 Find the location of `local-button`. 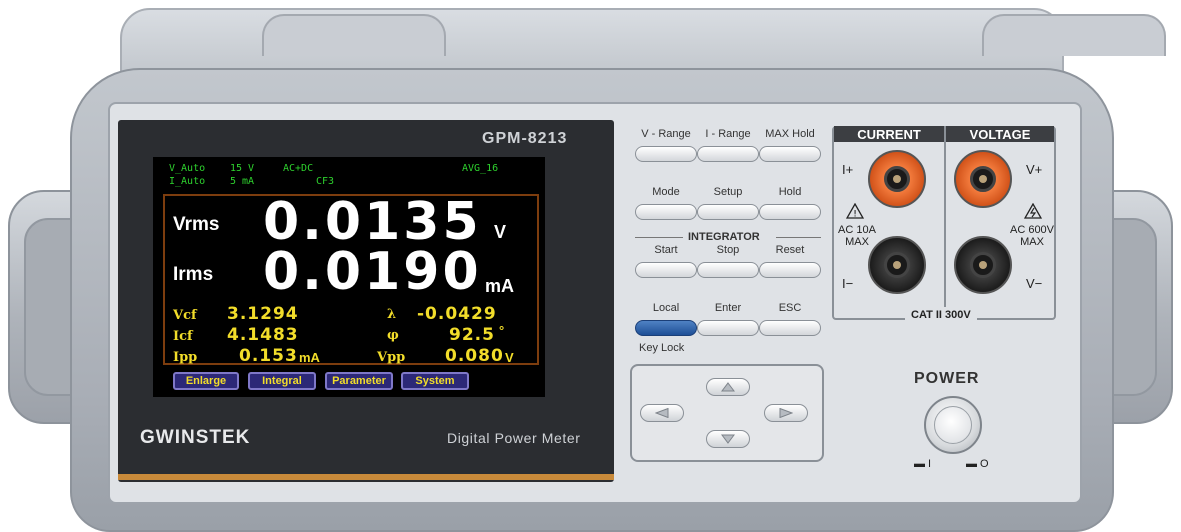

local-button is located at coordinates (666, 328).